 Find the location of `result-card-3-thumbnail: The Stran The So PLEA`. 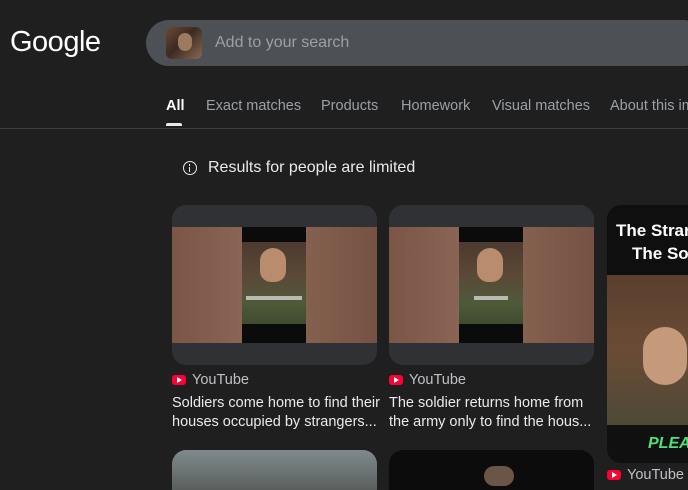

result-card-3-thumbnail: The Stran The So PLEA is located at coordinates (647, 334).